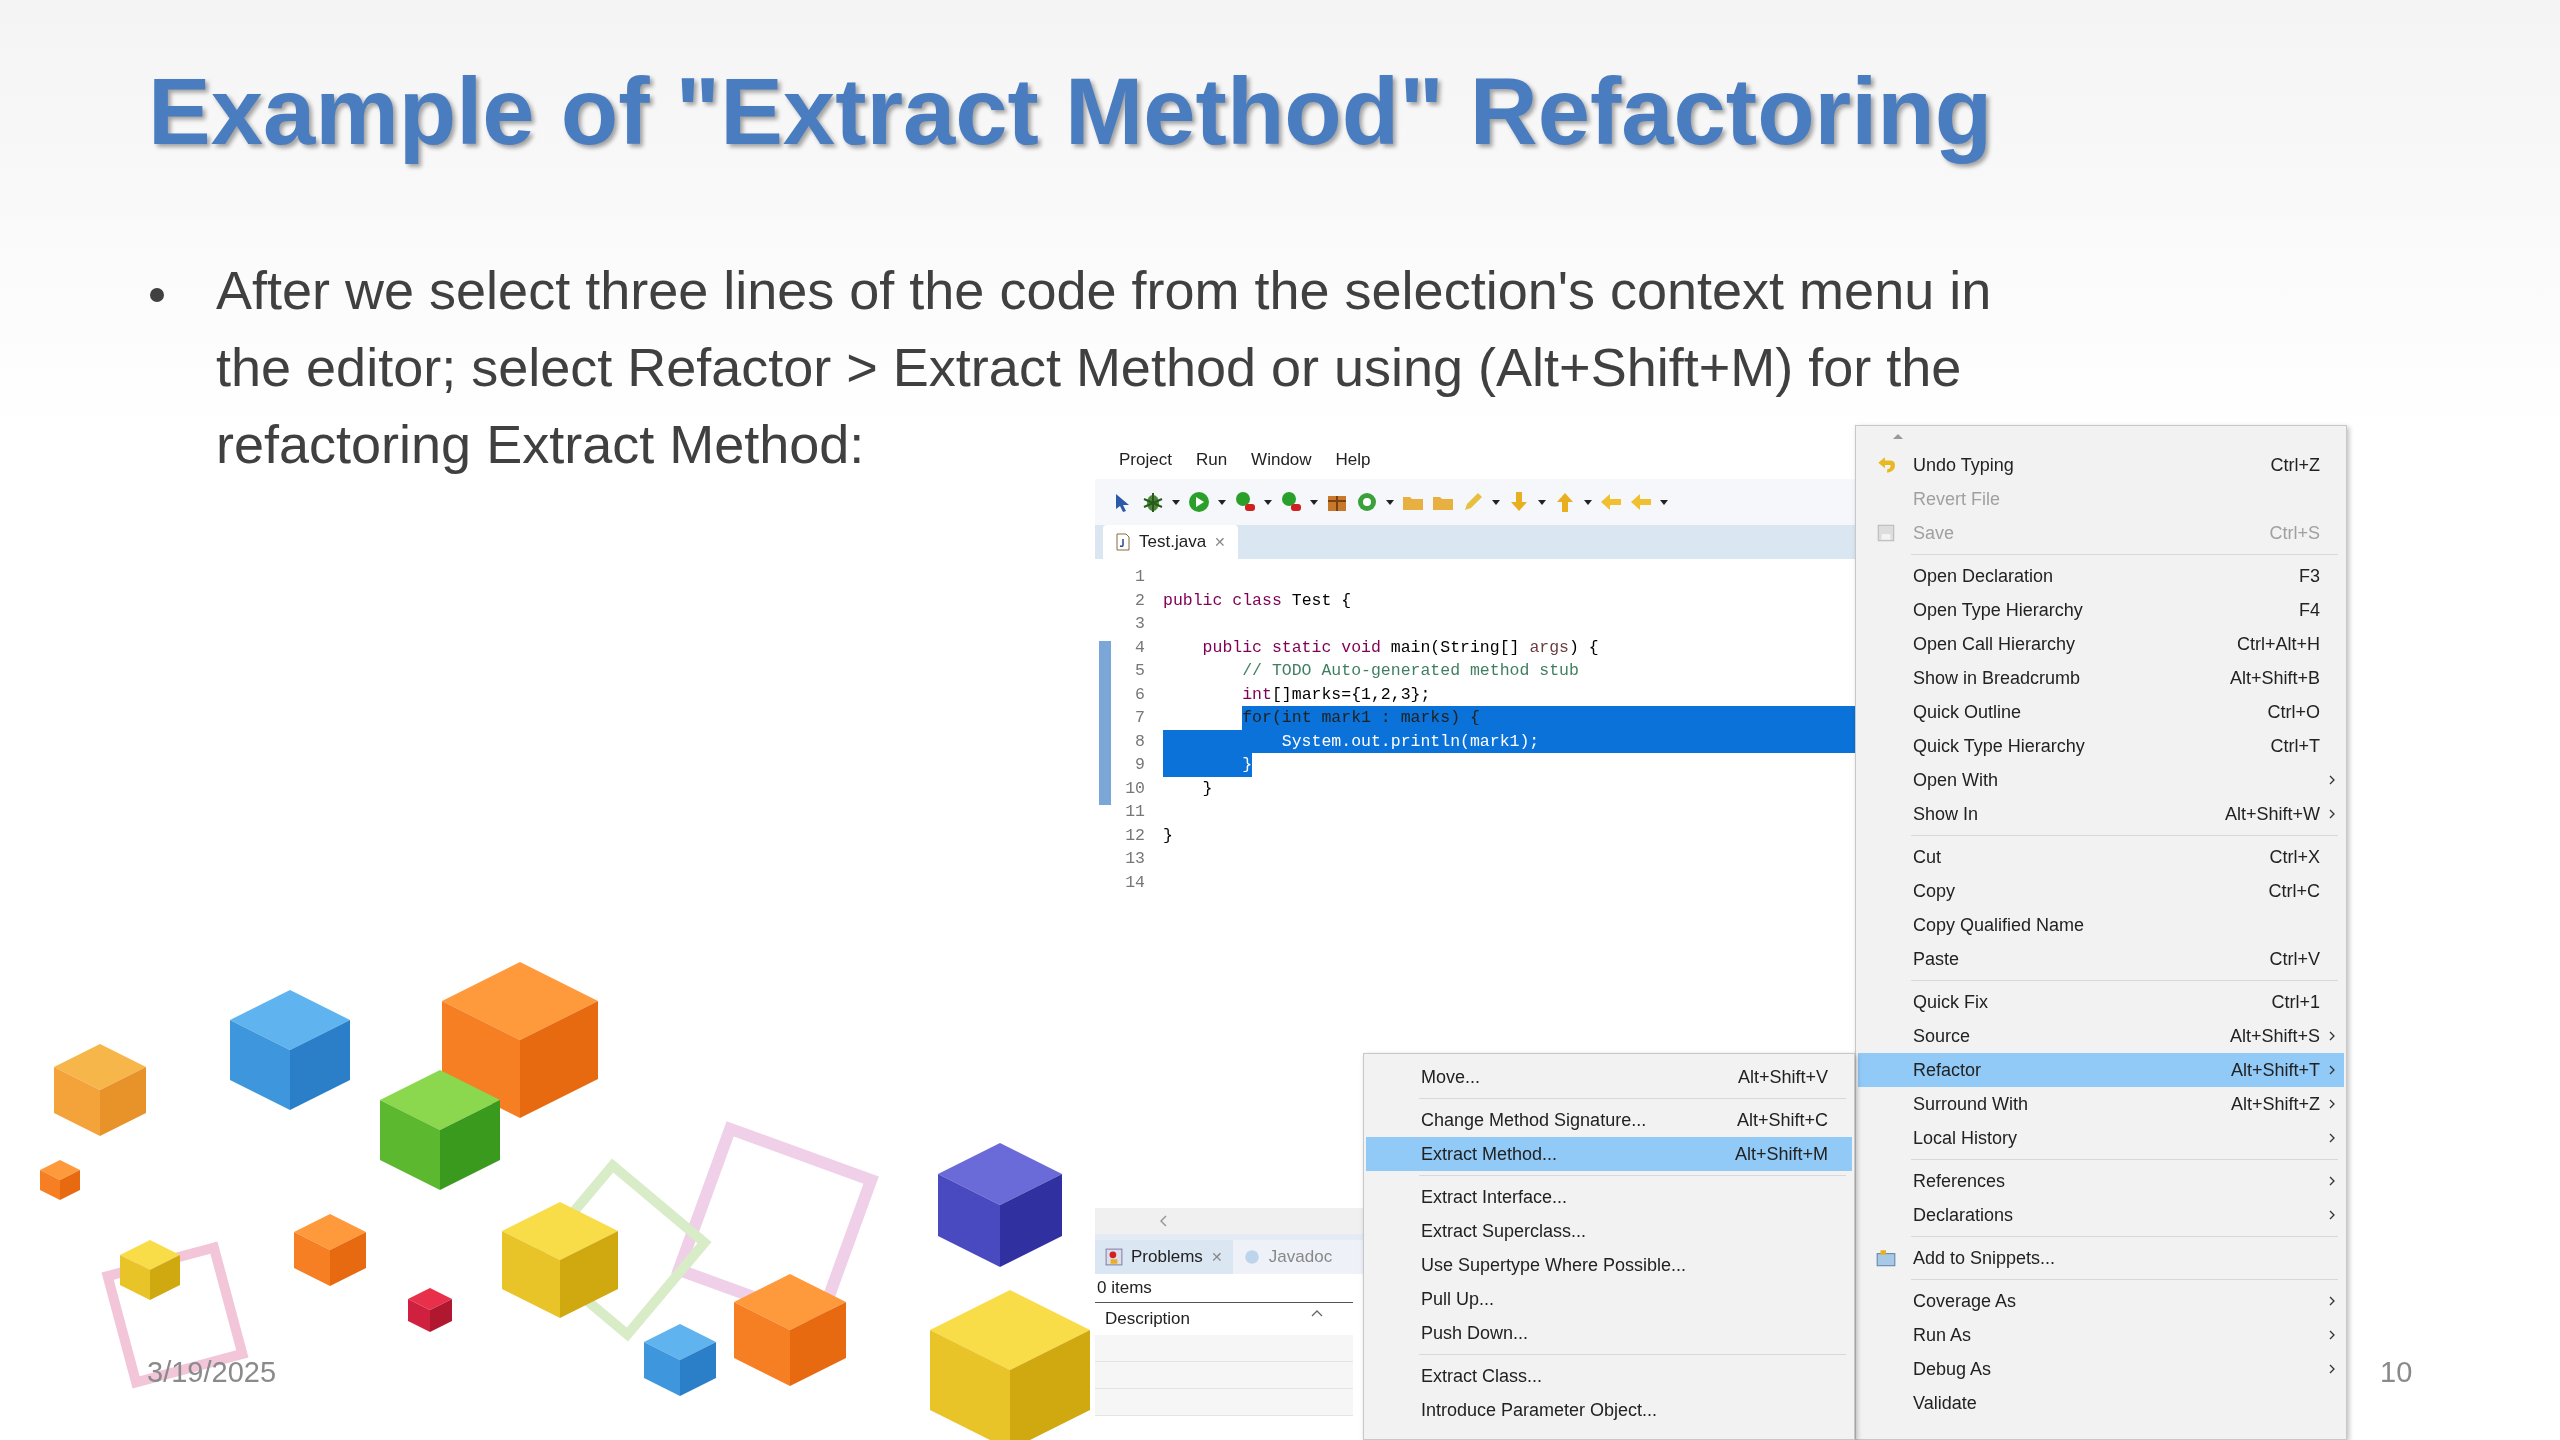 This screenshot has width=2560, height=1440. What do you see at coordinates (2101, 1335) in the screenshot?
I see `menu-item: Run As` at bounding box center [2101, 1335].